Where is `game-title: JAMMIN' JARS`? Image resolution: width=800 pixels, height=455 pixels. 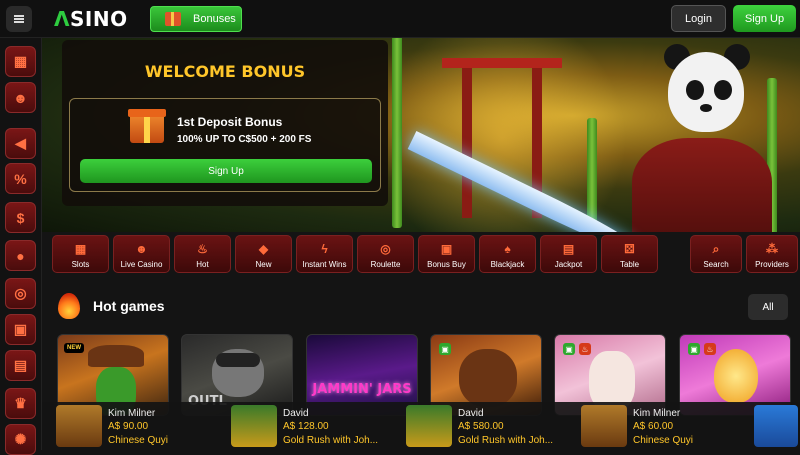 game-title: JAMMIN' JARS is located at coordinates (362, 389).